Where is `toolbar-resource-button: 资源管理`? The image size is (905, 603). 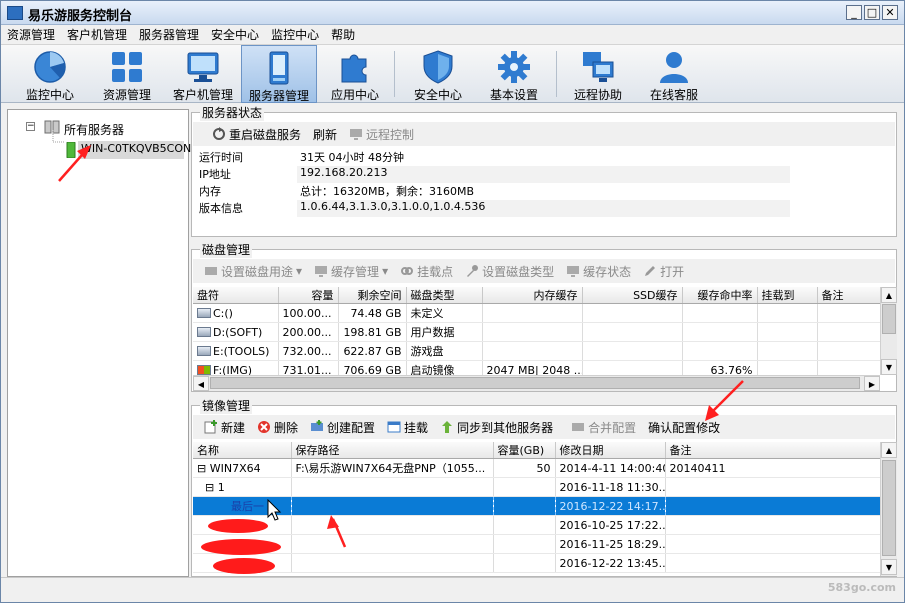 toolbar-resource-button: 资源管理 is located at coordinates (127, 74).